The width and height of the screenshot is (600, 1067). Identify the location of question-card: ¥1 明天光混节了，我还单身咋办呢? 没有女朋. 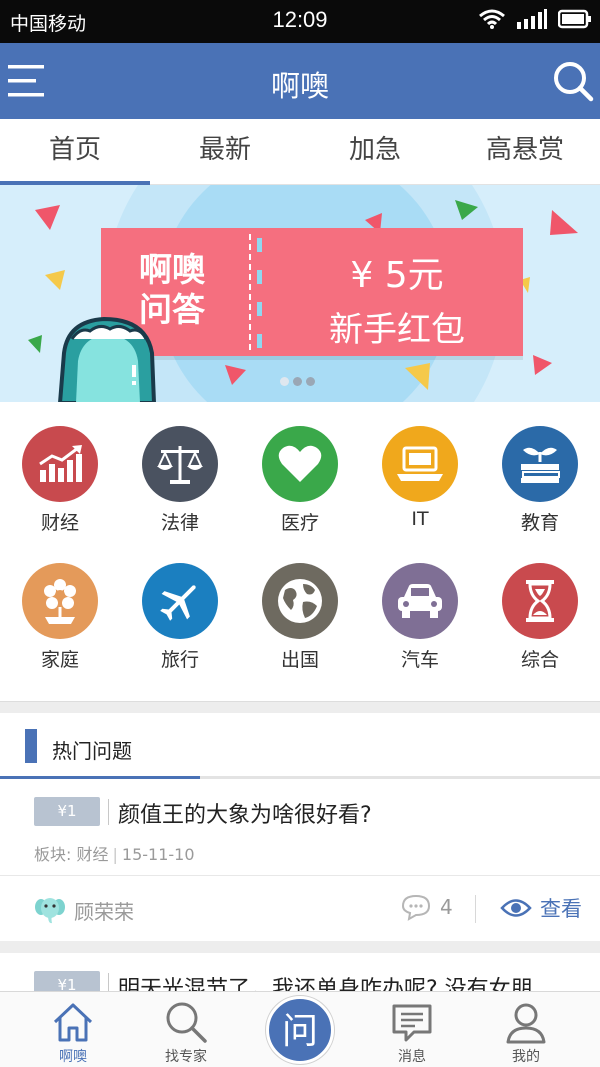
(300, 973).